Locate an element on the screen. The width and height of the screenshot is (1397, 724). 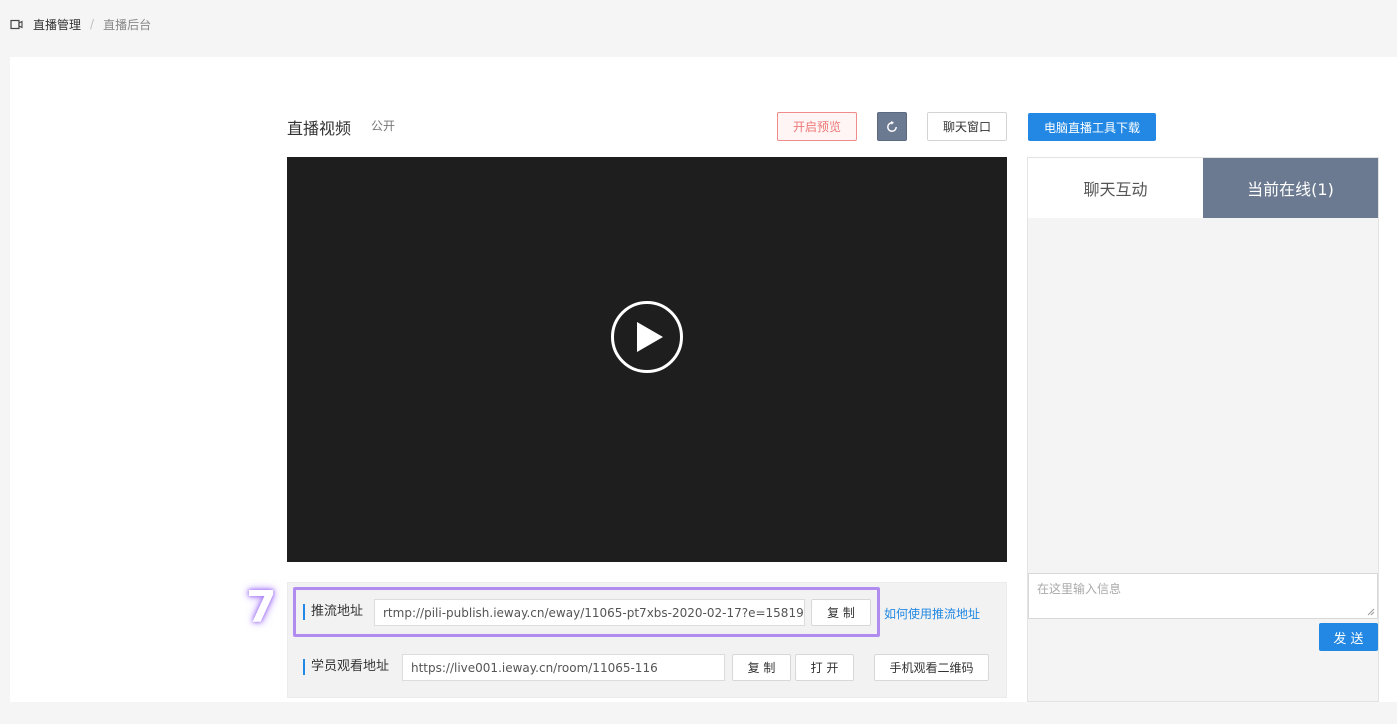
open-student-url-button: 打 开 is located at coordinates (824, 667).